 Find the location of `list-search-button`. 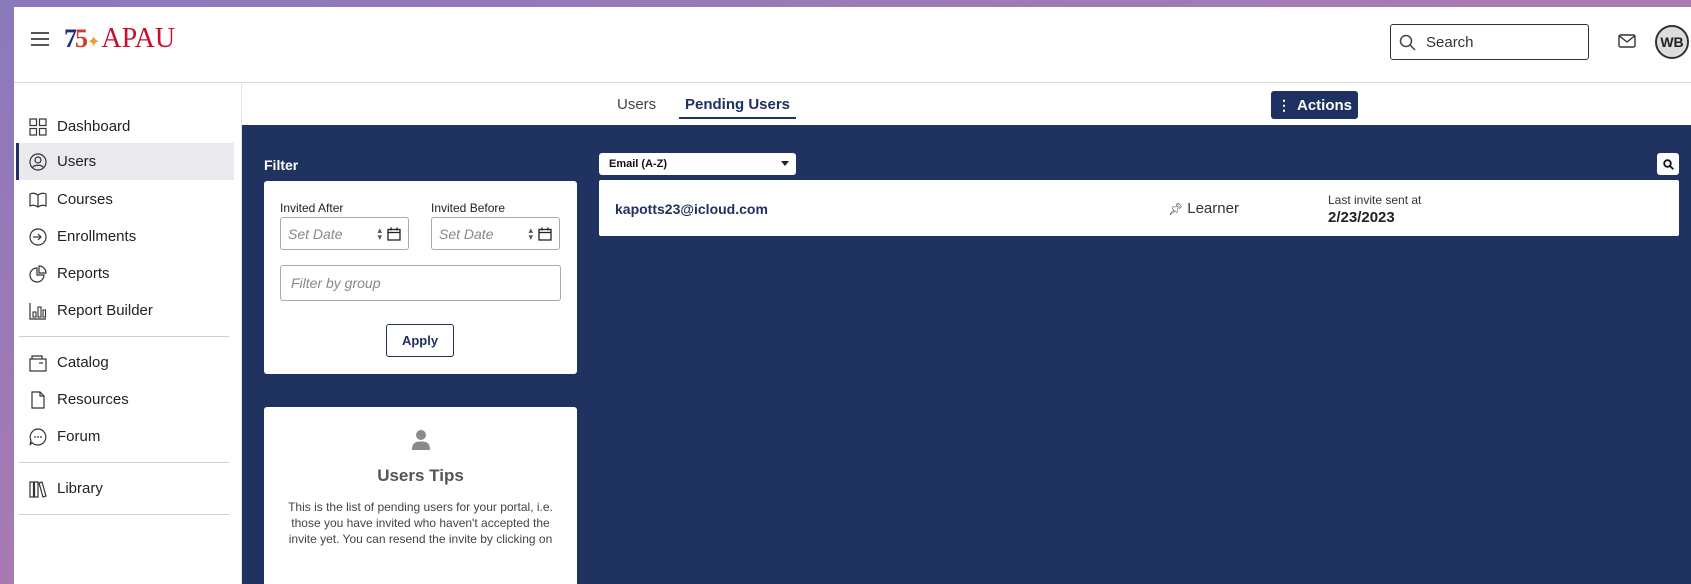

list-search-button is located at coordinates (1668, 164).